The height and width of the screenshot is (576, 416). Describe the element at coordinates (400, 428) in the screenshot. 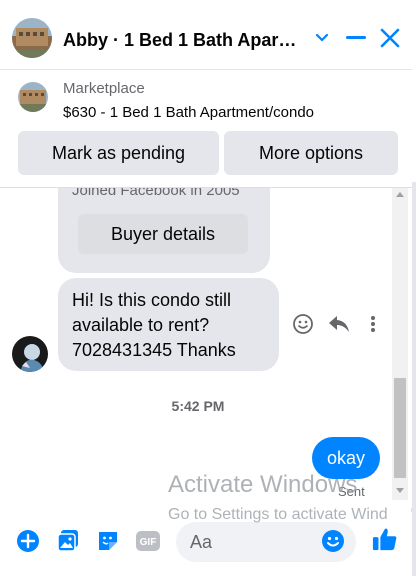

I see `scroll-thumb` at that location.